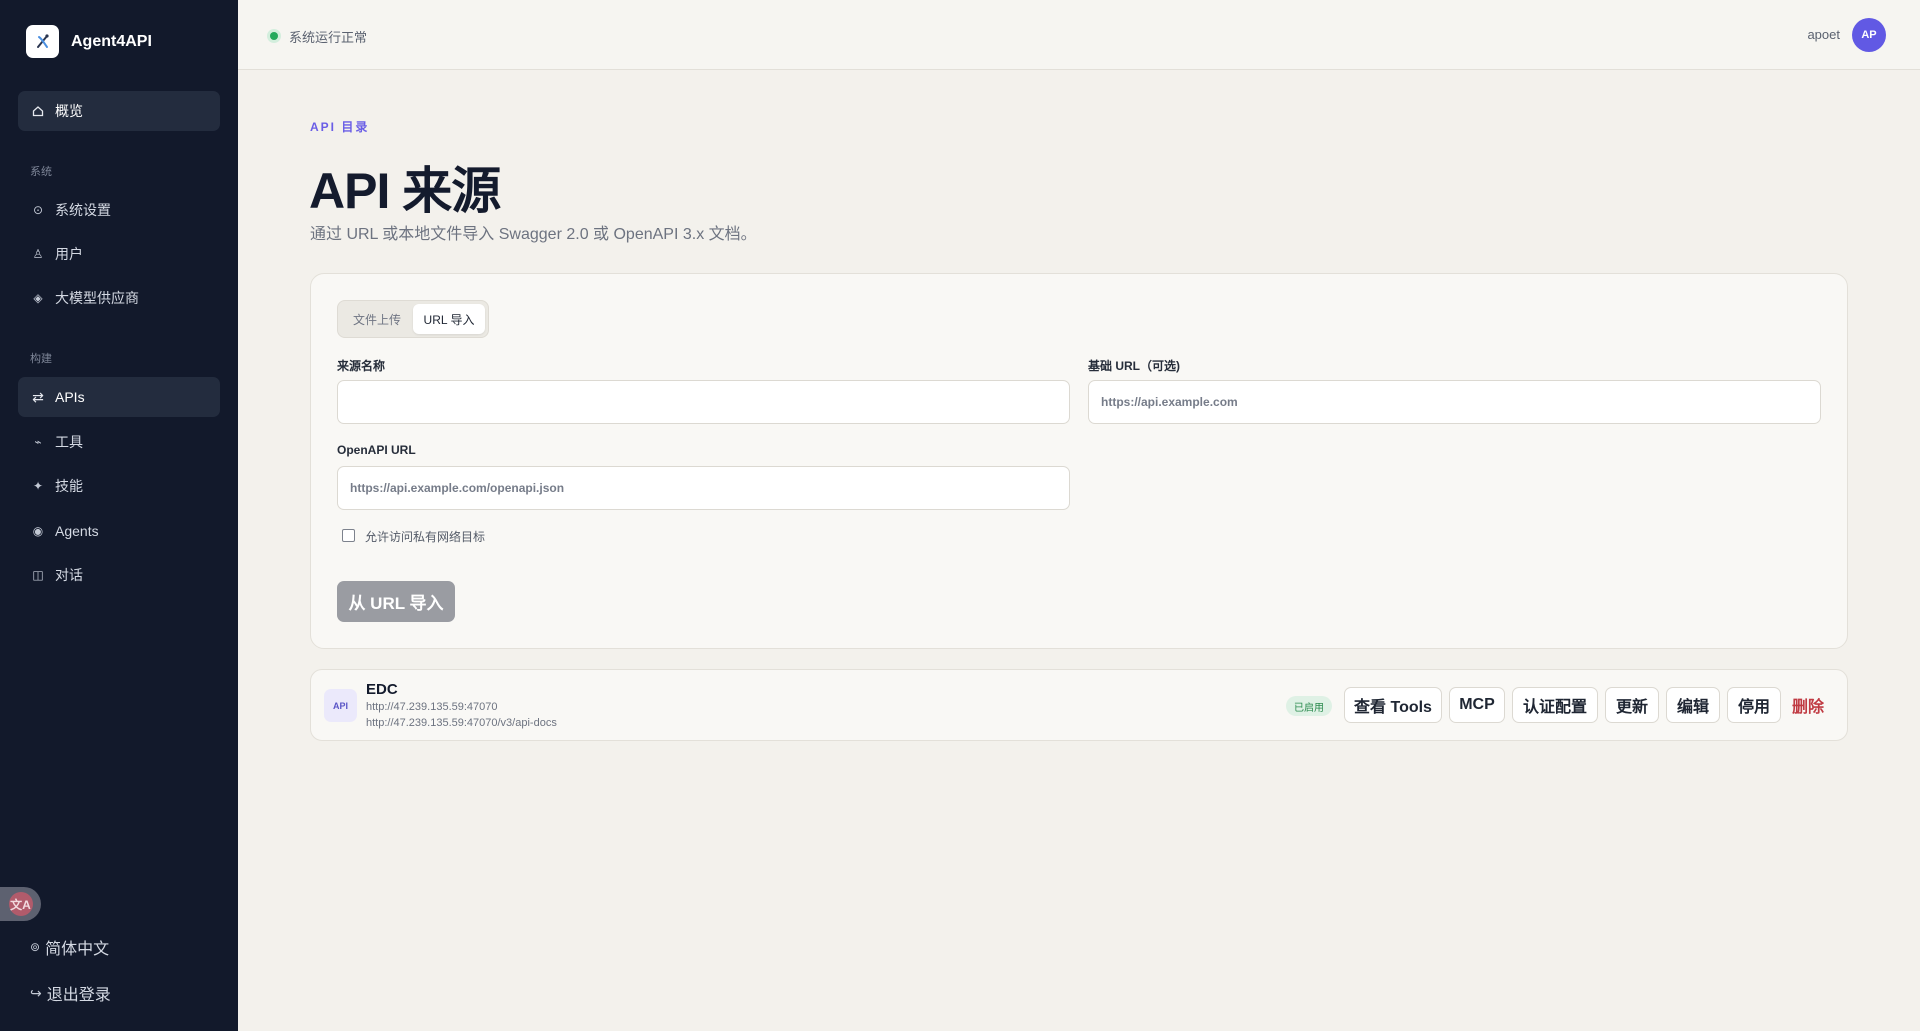 The image size is (1920, 1031). I want to click on base-url-label: 基础 URL（可选), so click(1134, 366).